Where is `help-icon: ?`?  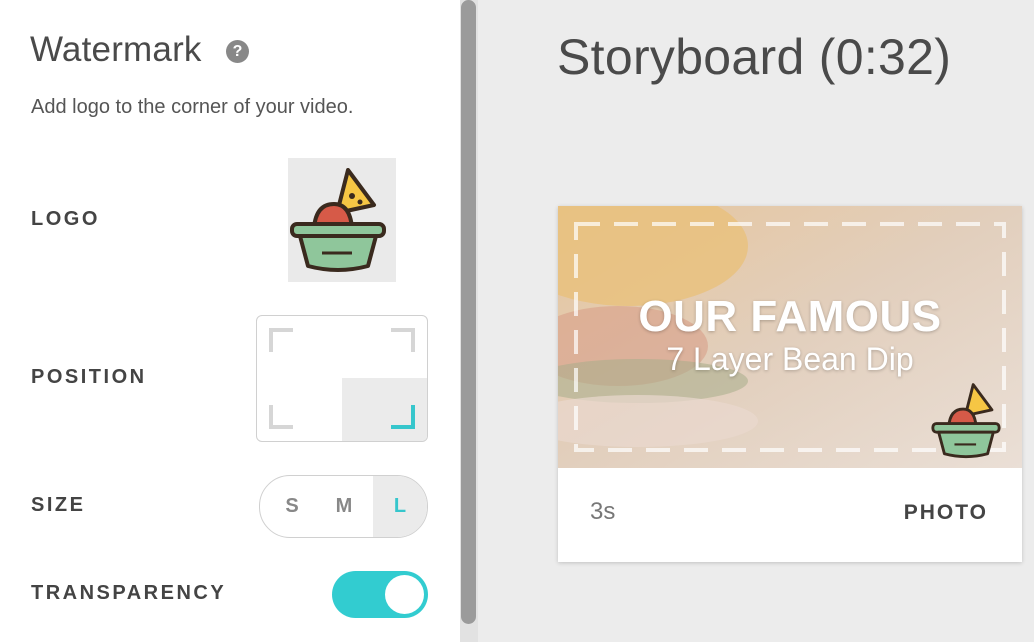
help-icon: ? is located at coordinates (237, 51).